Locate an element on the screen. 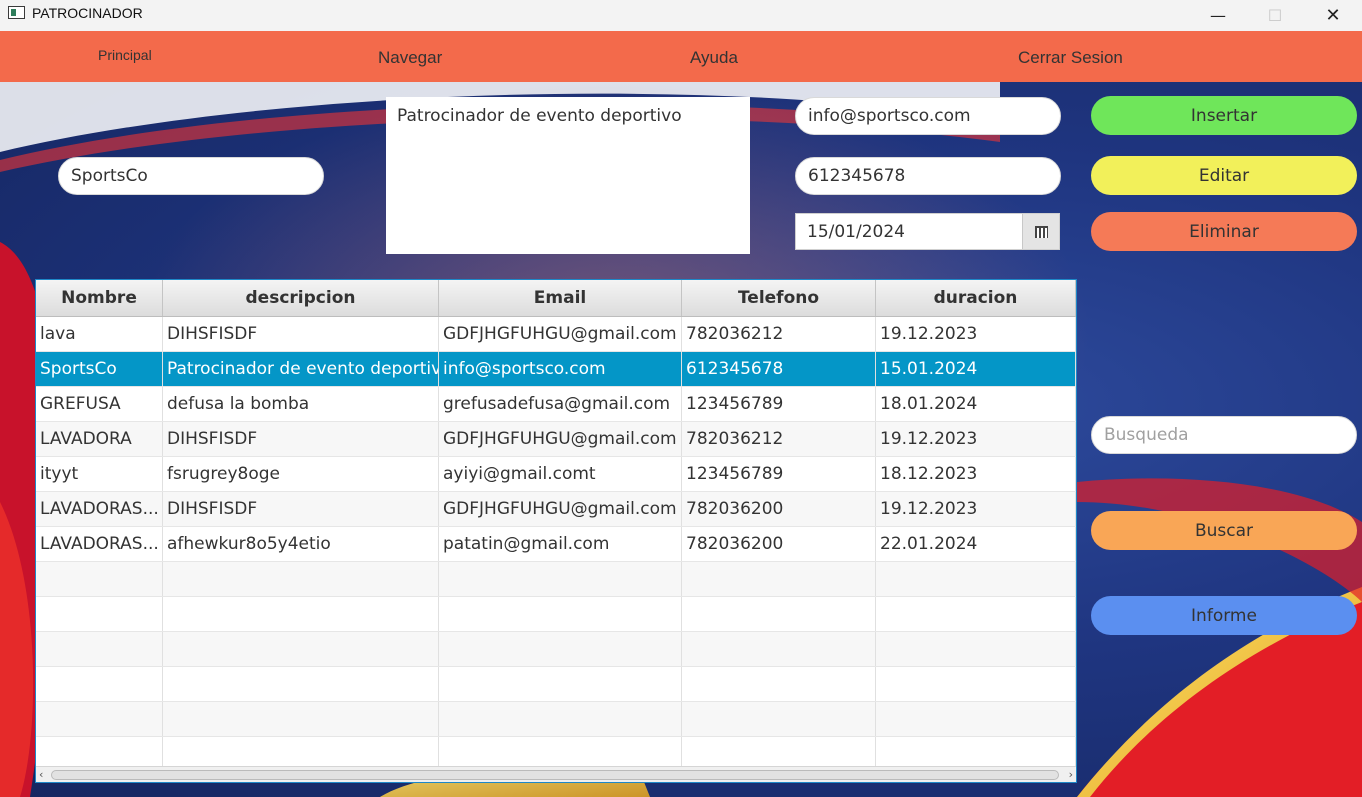 The height and width of the screenshot is (797, 1362). horizontal-scrollbar: ‹ › is located at coordinates (556, 774).